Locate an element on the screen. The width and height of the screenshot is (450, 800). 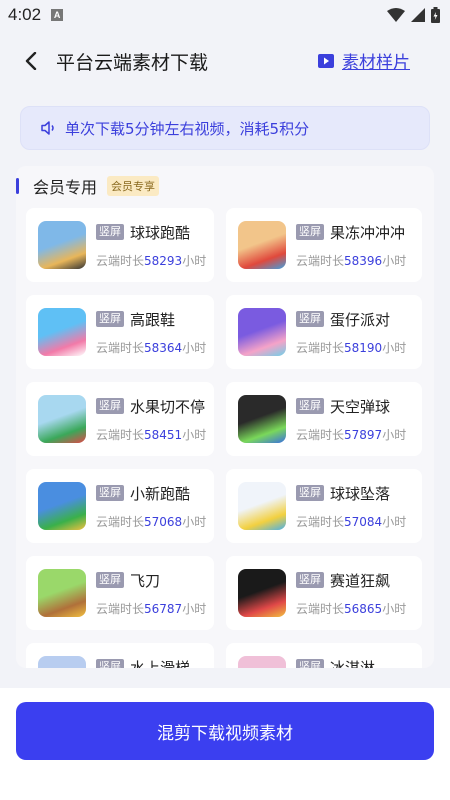
speaker-icon is located at coordinates (47, 128).